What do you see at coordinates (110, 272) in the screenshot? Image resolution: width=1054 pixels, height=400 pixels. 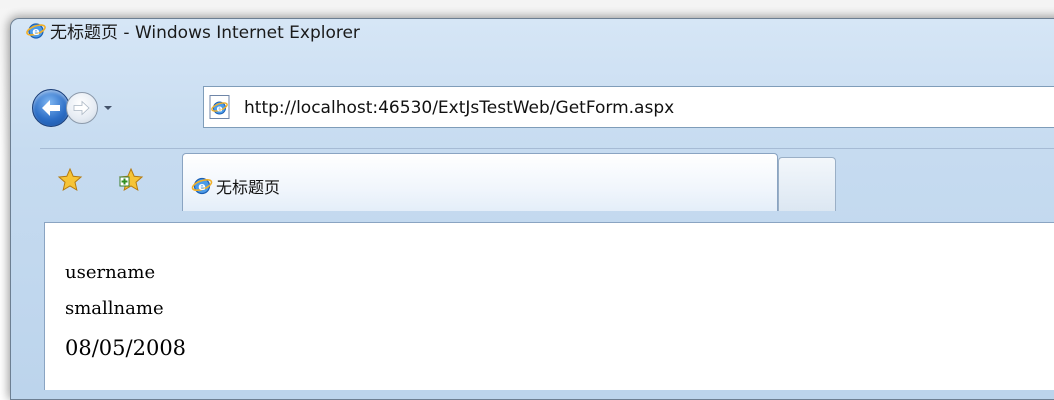 I see `username-text: username` at bounding box center [110, 272].